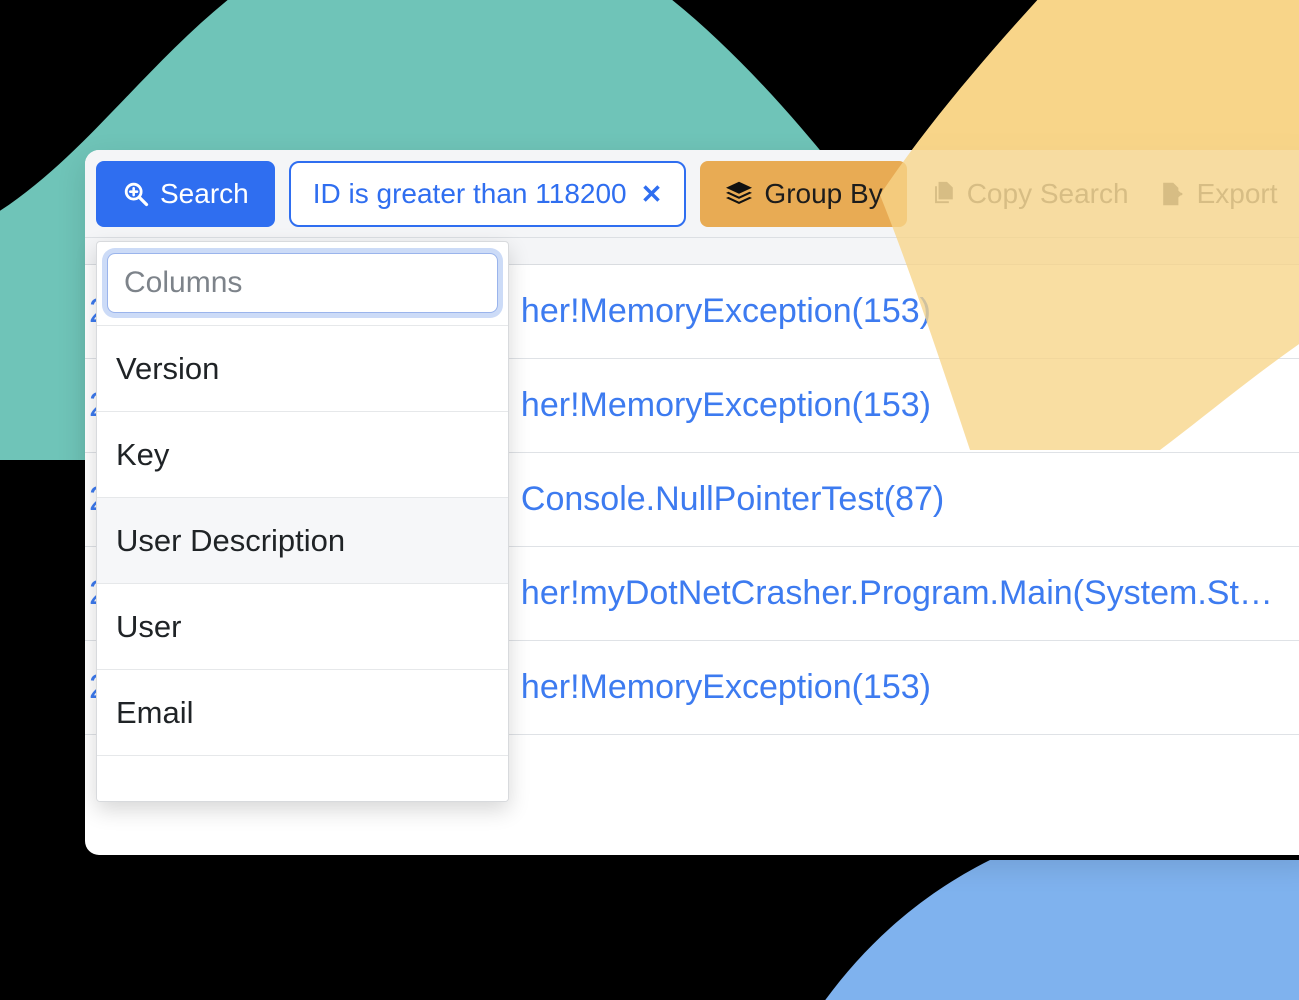  I want to click on dropdown-item-partial, so click(302, 778).